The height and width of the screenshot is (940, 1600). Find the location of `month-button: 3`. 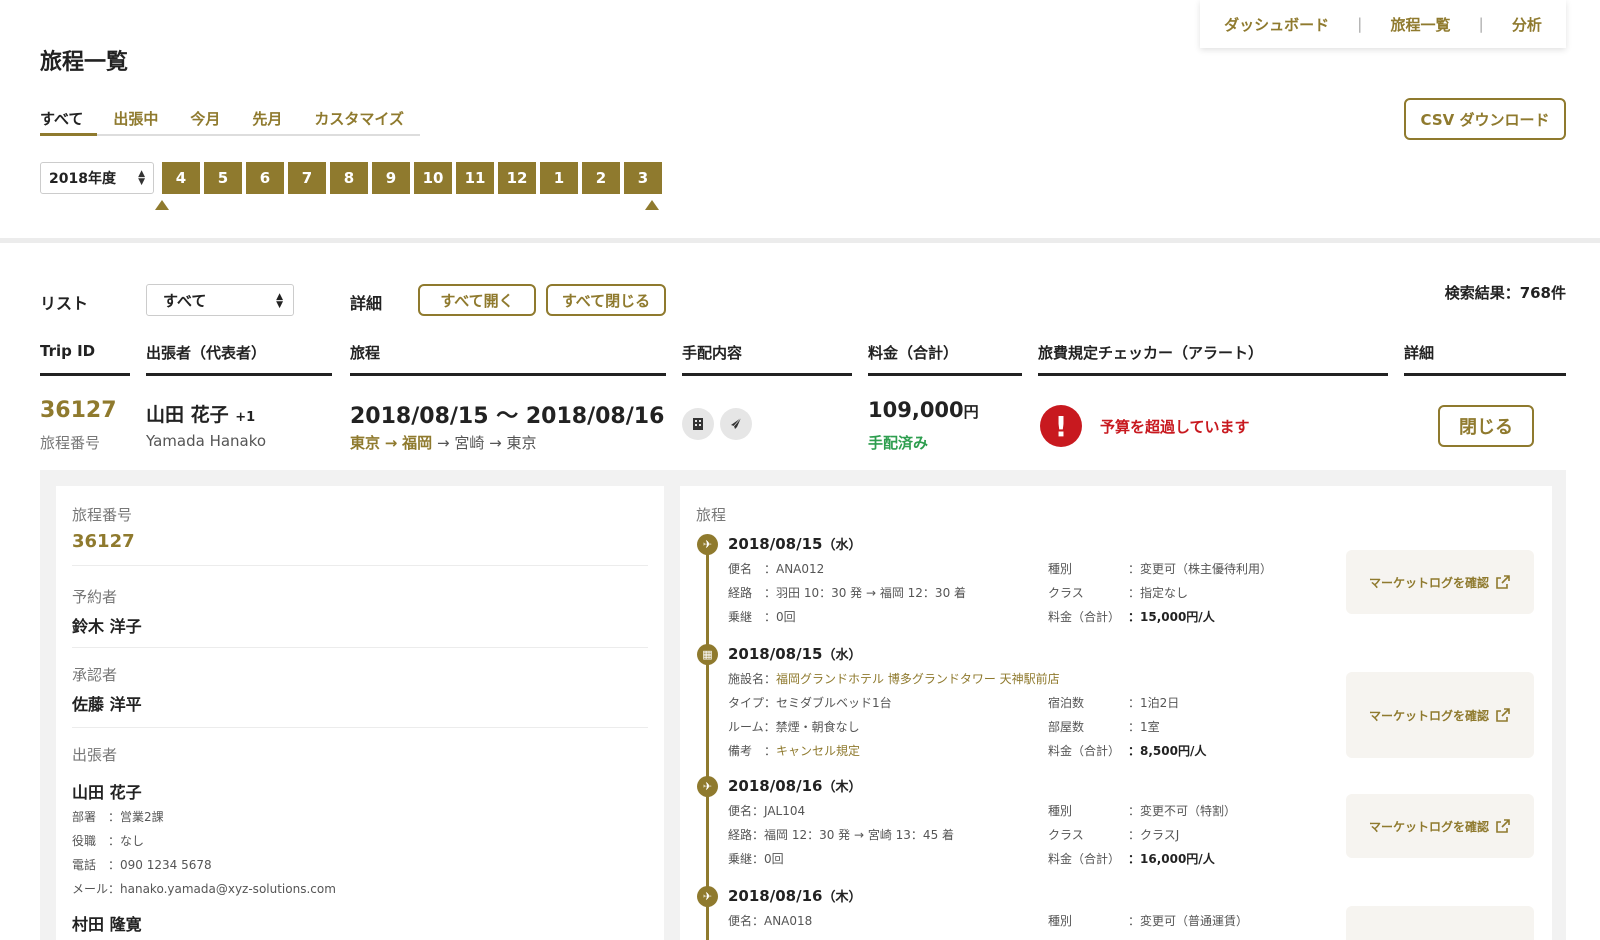

month-button: 3 is located at coordinates (643, 178).